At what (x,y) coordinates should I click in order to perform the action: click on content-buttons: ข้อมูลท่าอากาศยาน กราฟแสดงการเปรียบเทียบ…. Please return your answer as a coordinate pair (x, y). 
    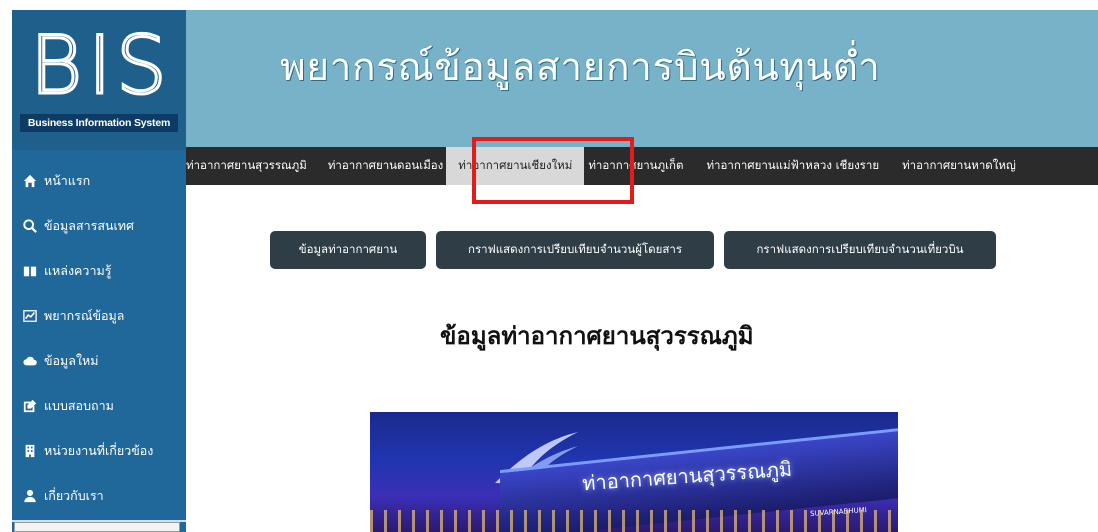
    Looking at the image, I should click on (633, 250).